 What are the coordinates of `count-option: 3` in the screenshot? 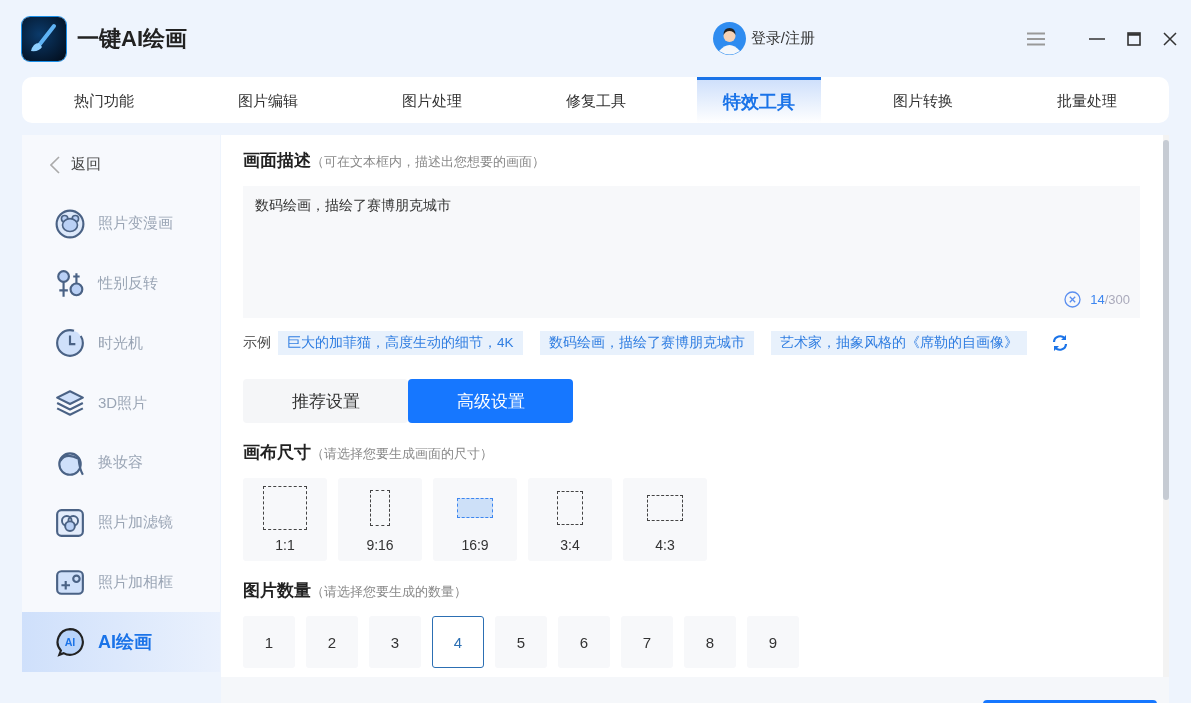 It's located at (395, 642).